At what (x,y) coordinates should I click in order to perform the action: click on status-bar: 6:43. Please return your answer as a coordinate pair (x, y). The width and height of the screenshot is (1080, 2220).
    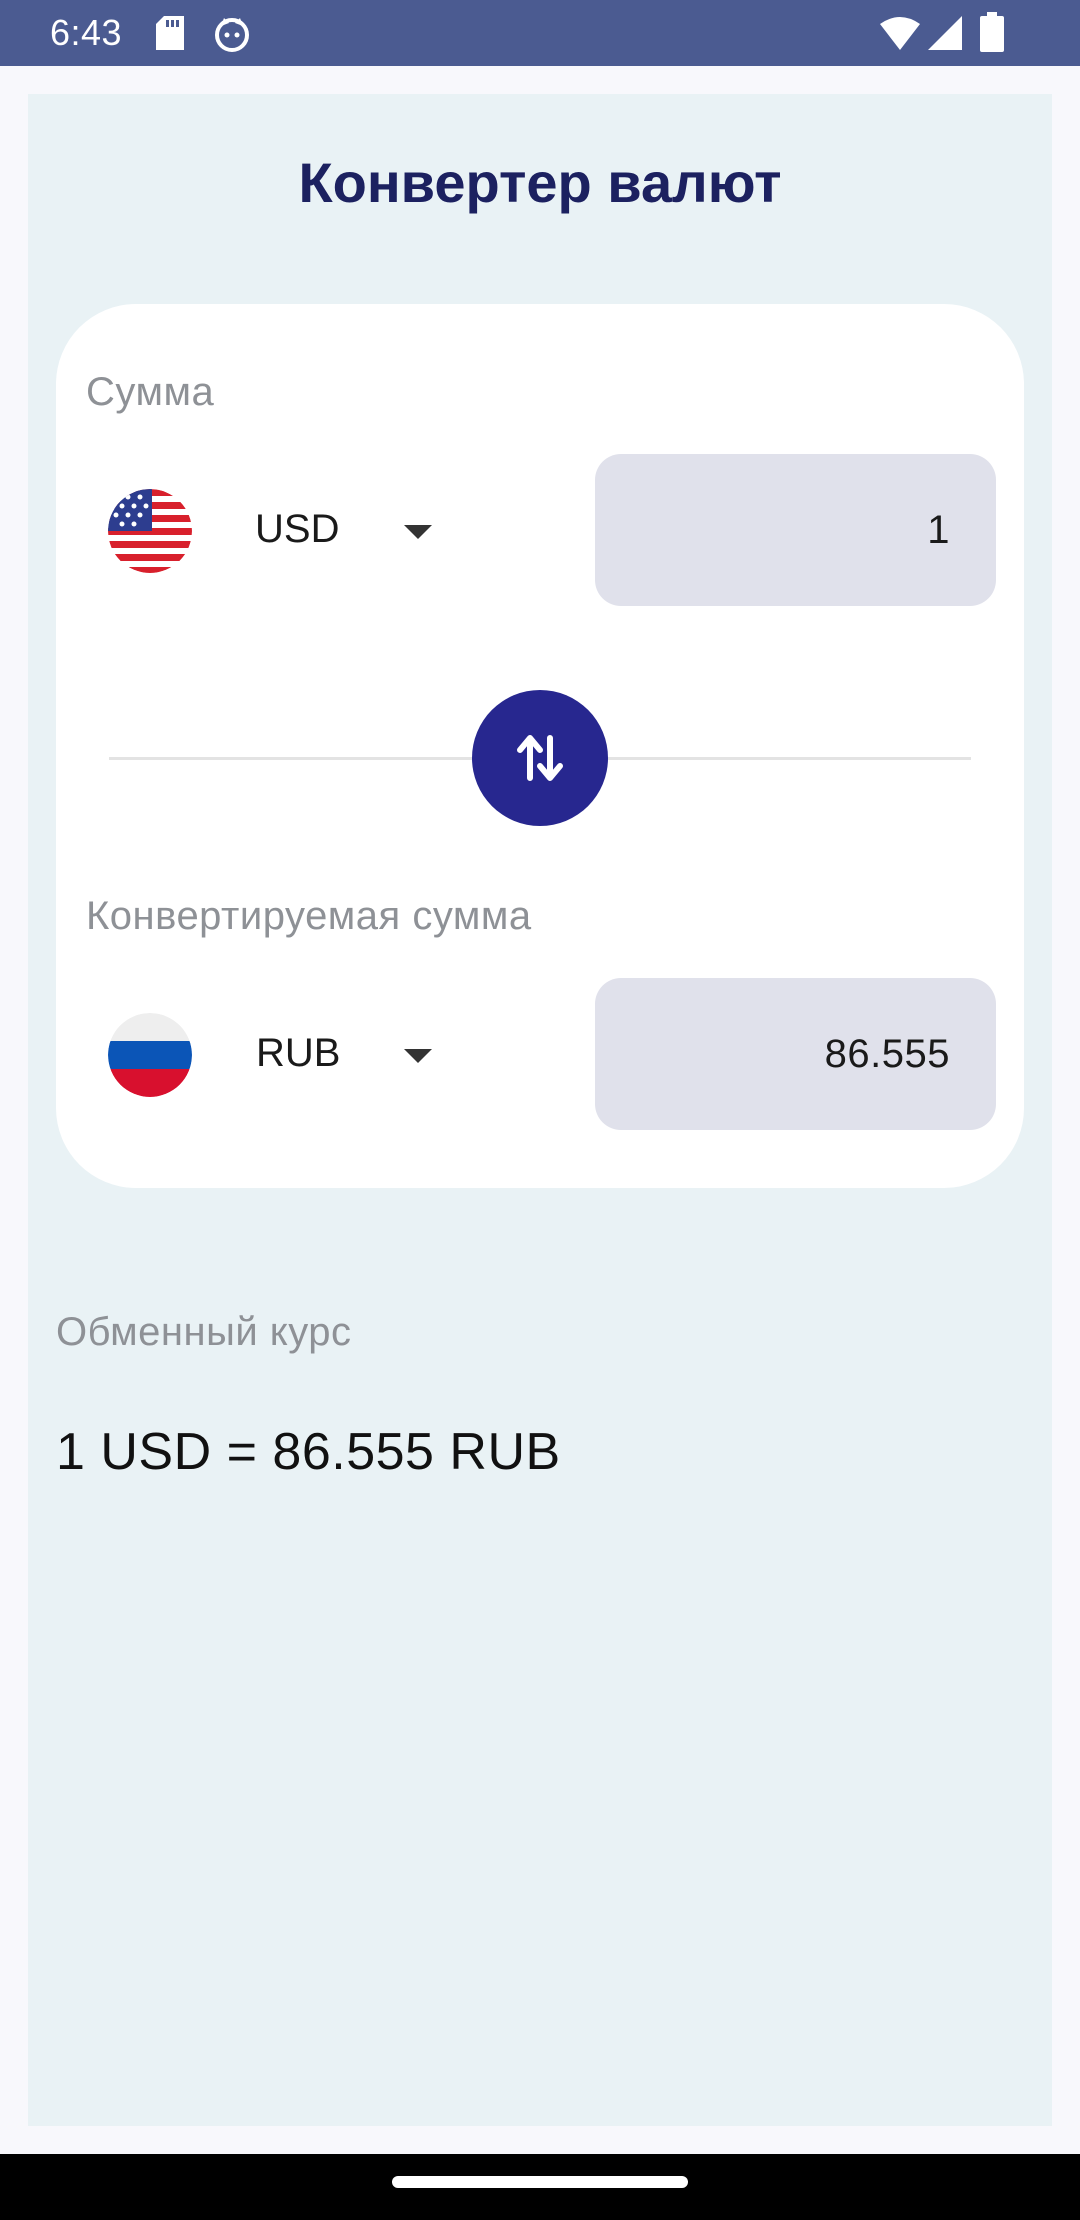
    Looking at the image, I should click on (540, 33).